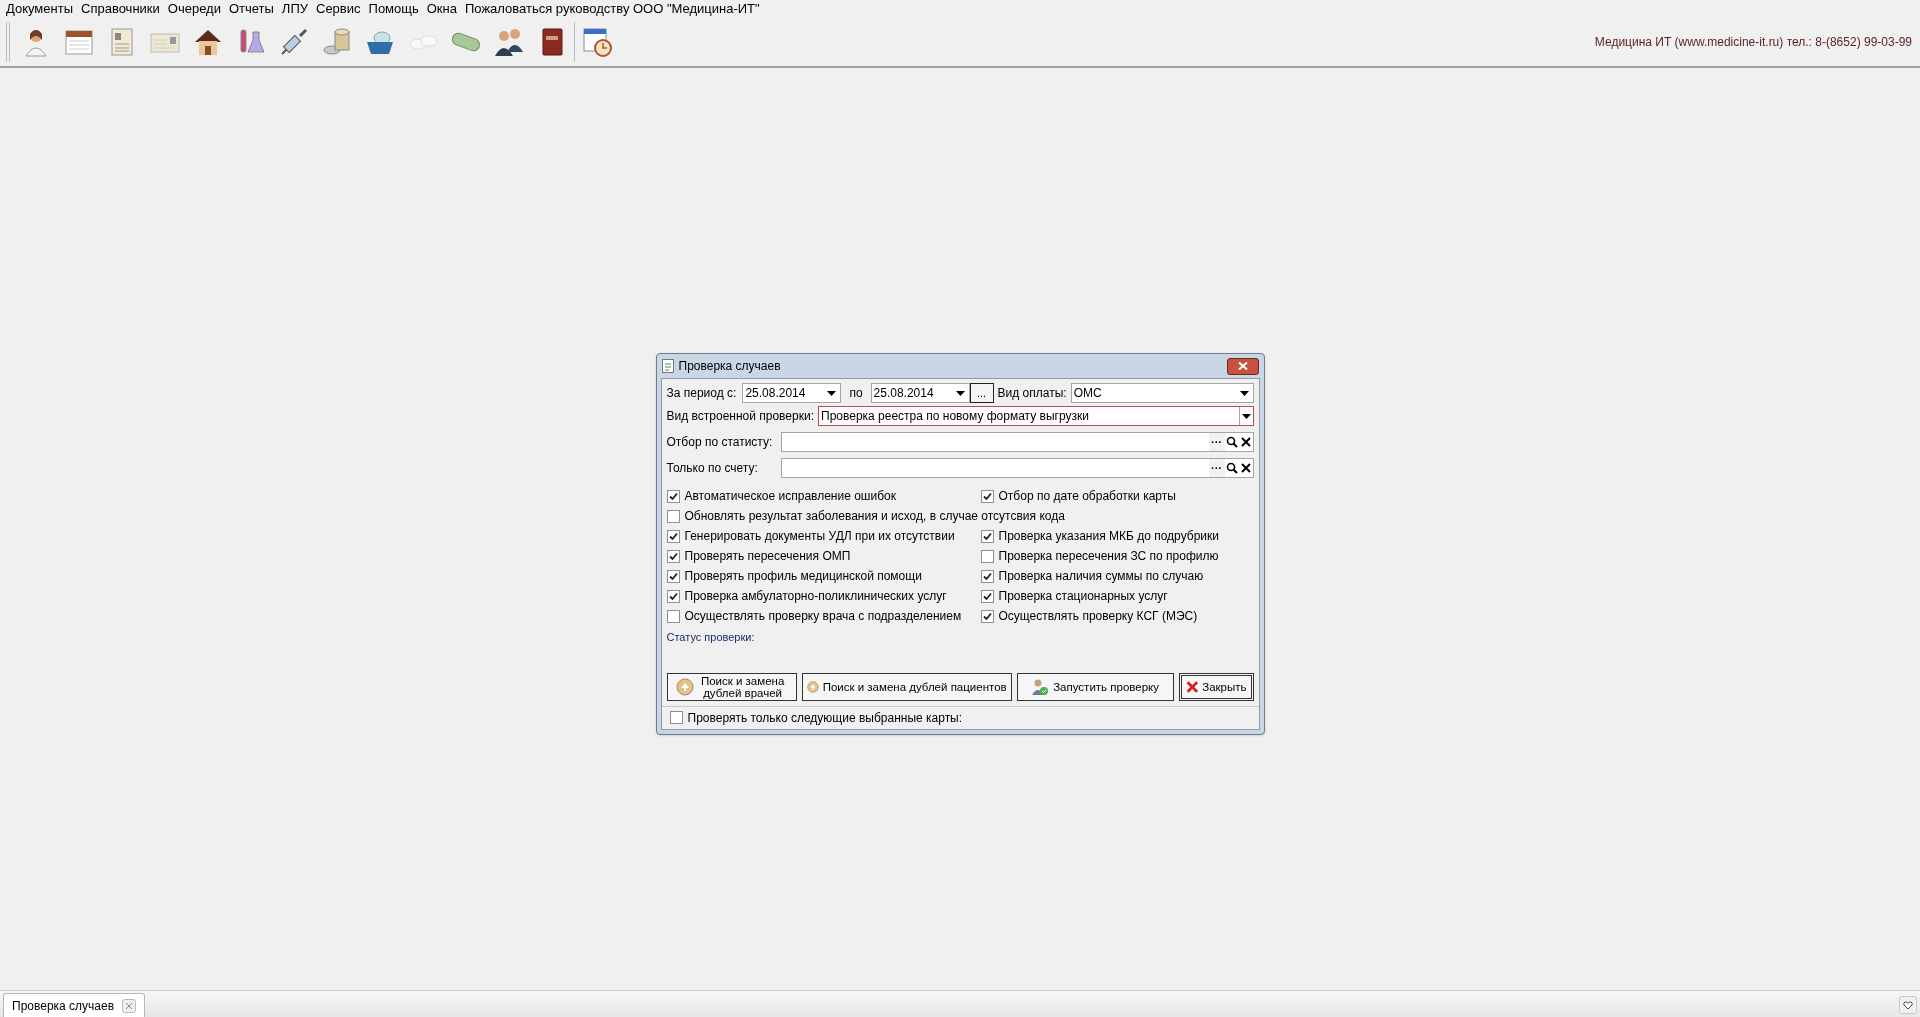  I want to click on window-tab: Проверка случаев, so click(74, 1005).